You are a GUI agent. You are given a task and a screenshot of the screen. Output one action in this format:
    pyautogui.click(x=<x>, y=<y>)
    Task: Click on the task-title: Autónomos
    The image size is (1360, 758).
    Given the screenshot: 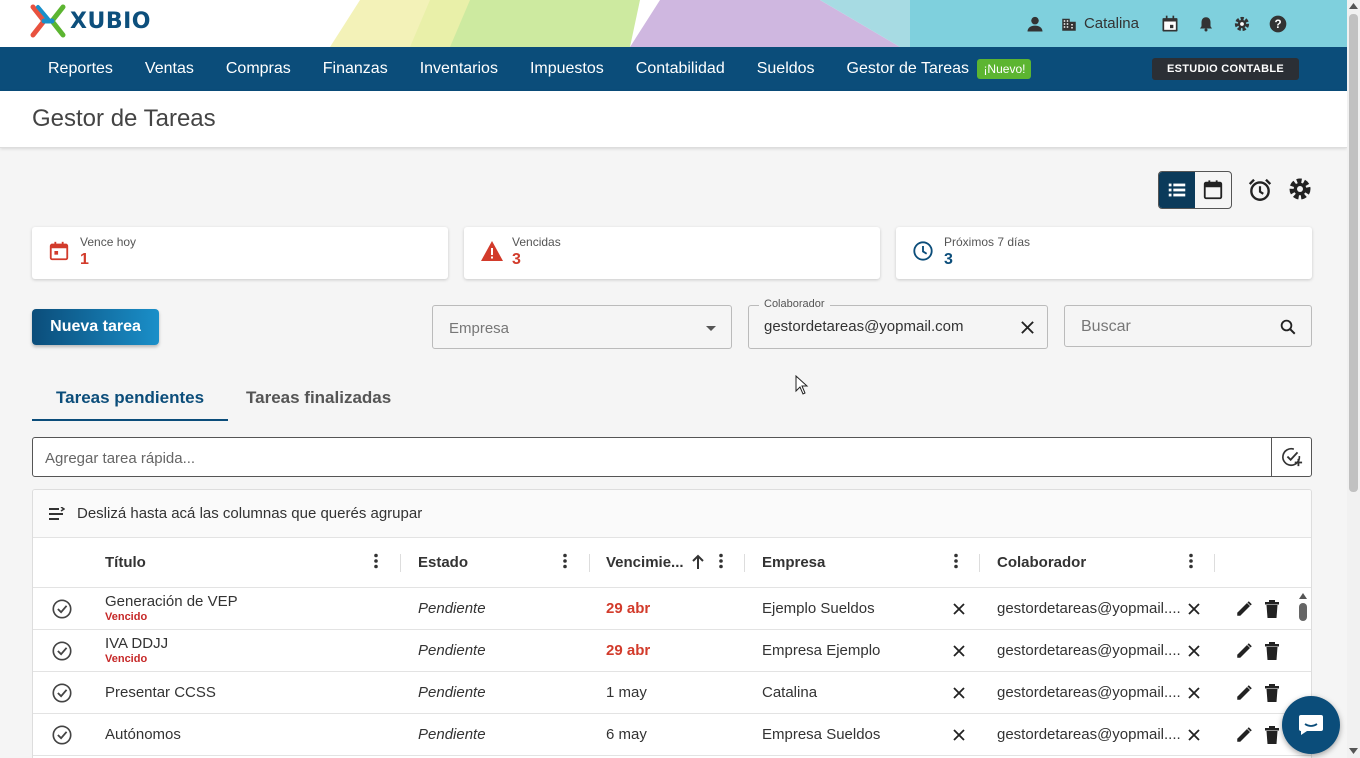 What is the action you would take?
    pyautogui.click(x=143, y=734)
    